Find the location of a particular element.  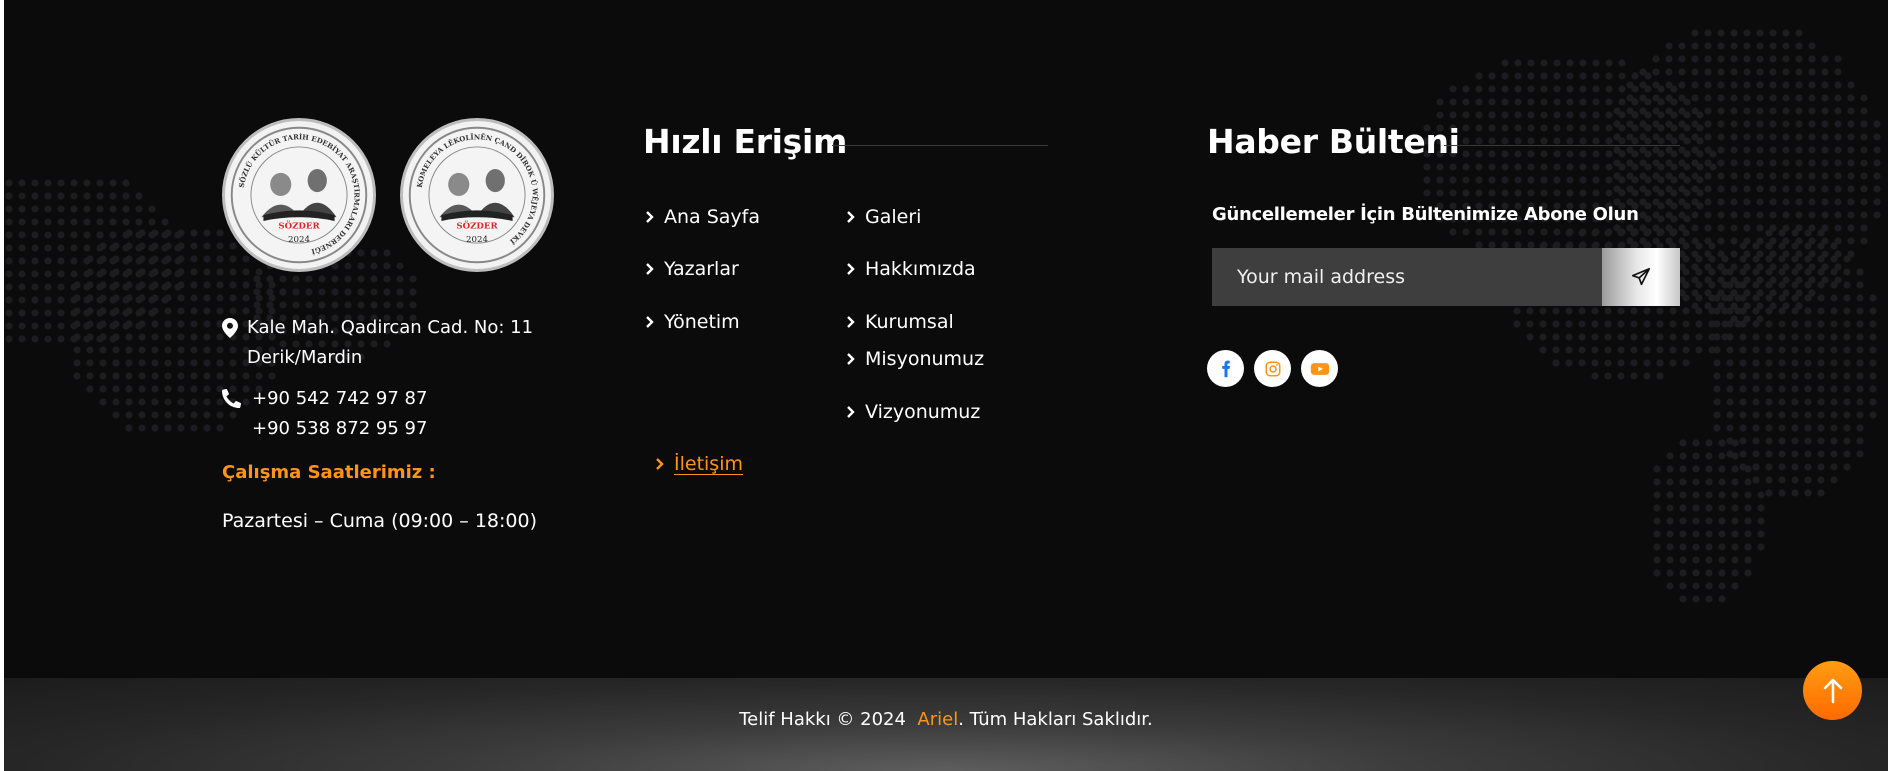

facebook-link is located at coordinates (1225, 368).